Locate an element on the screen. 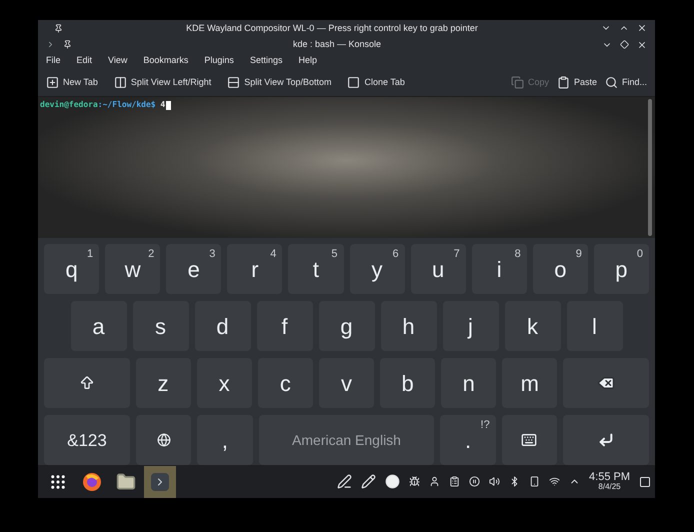 The height and width of the screenshot is (532, 694). clock-time: 4:55 PM is located at coordinates (609, 478).